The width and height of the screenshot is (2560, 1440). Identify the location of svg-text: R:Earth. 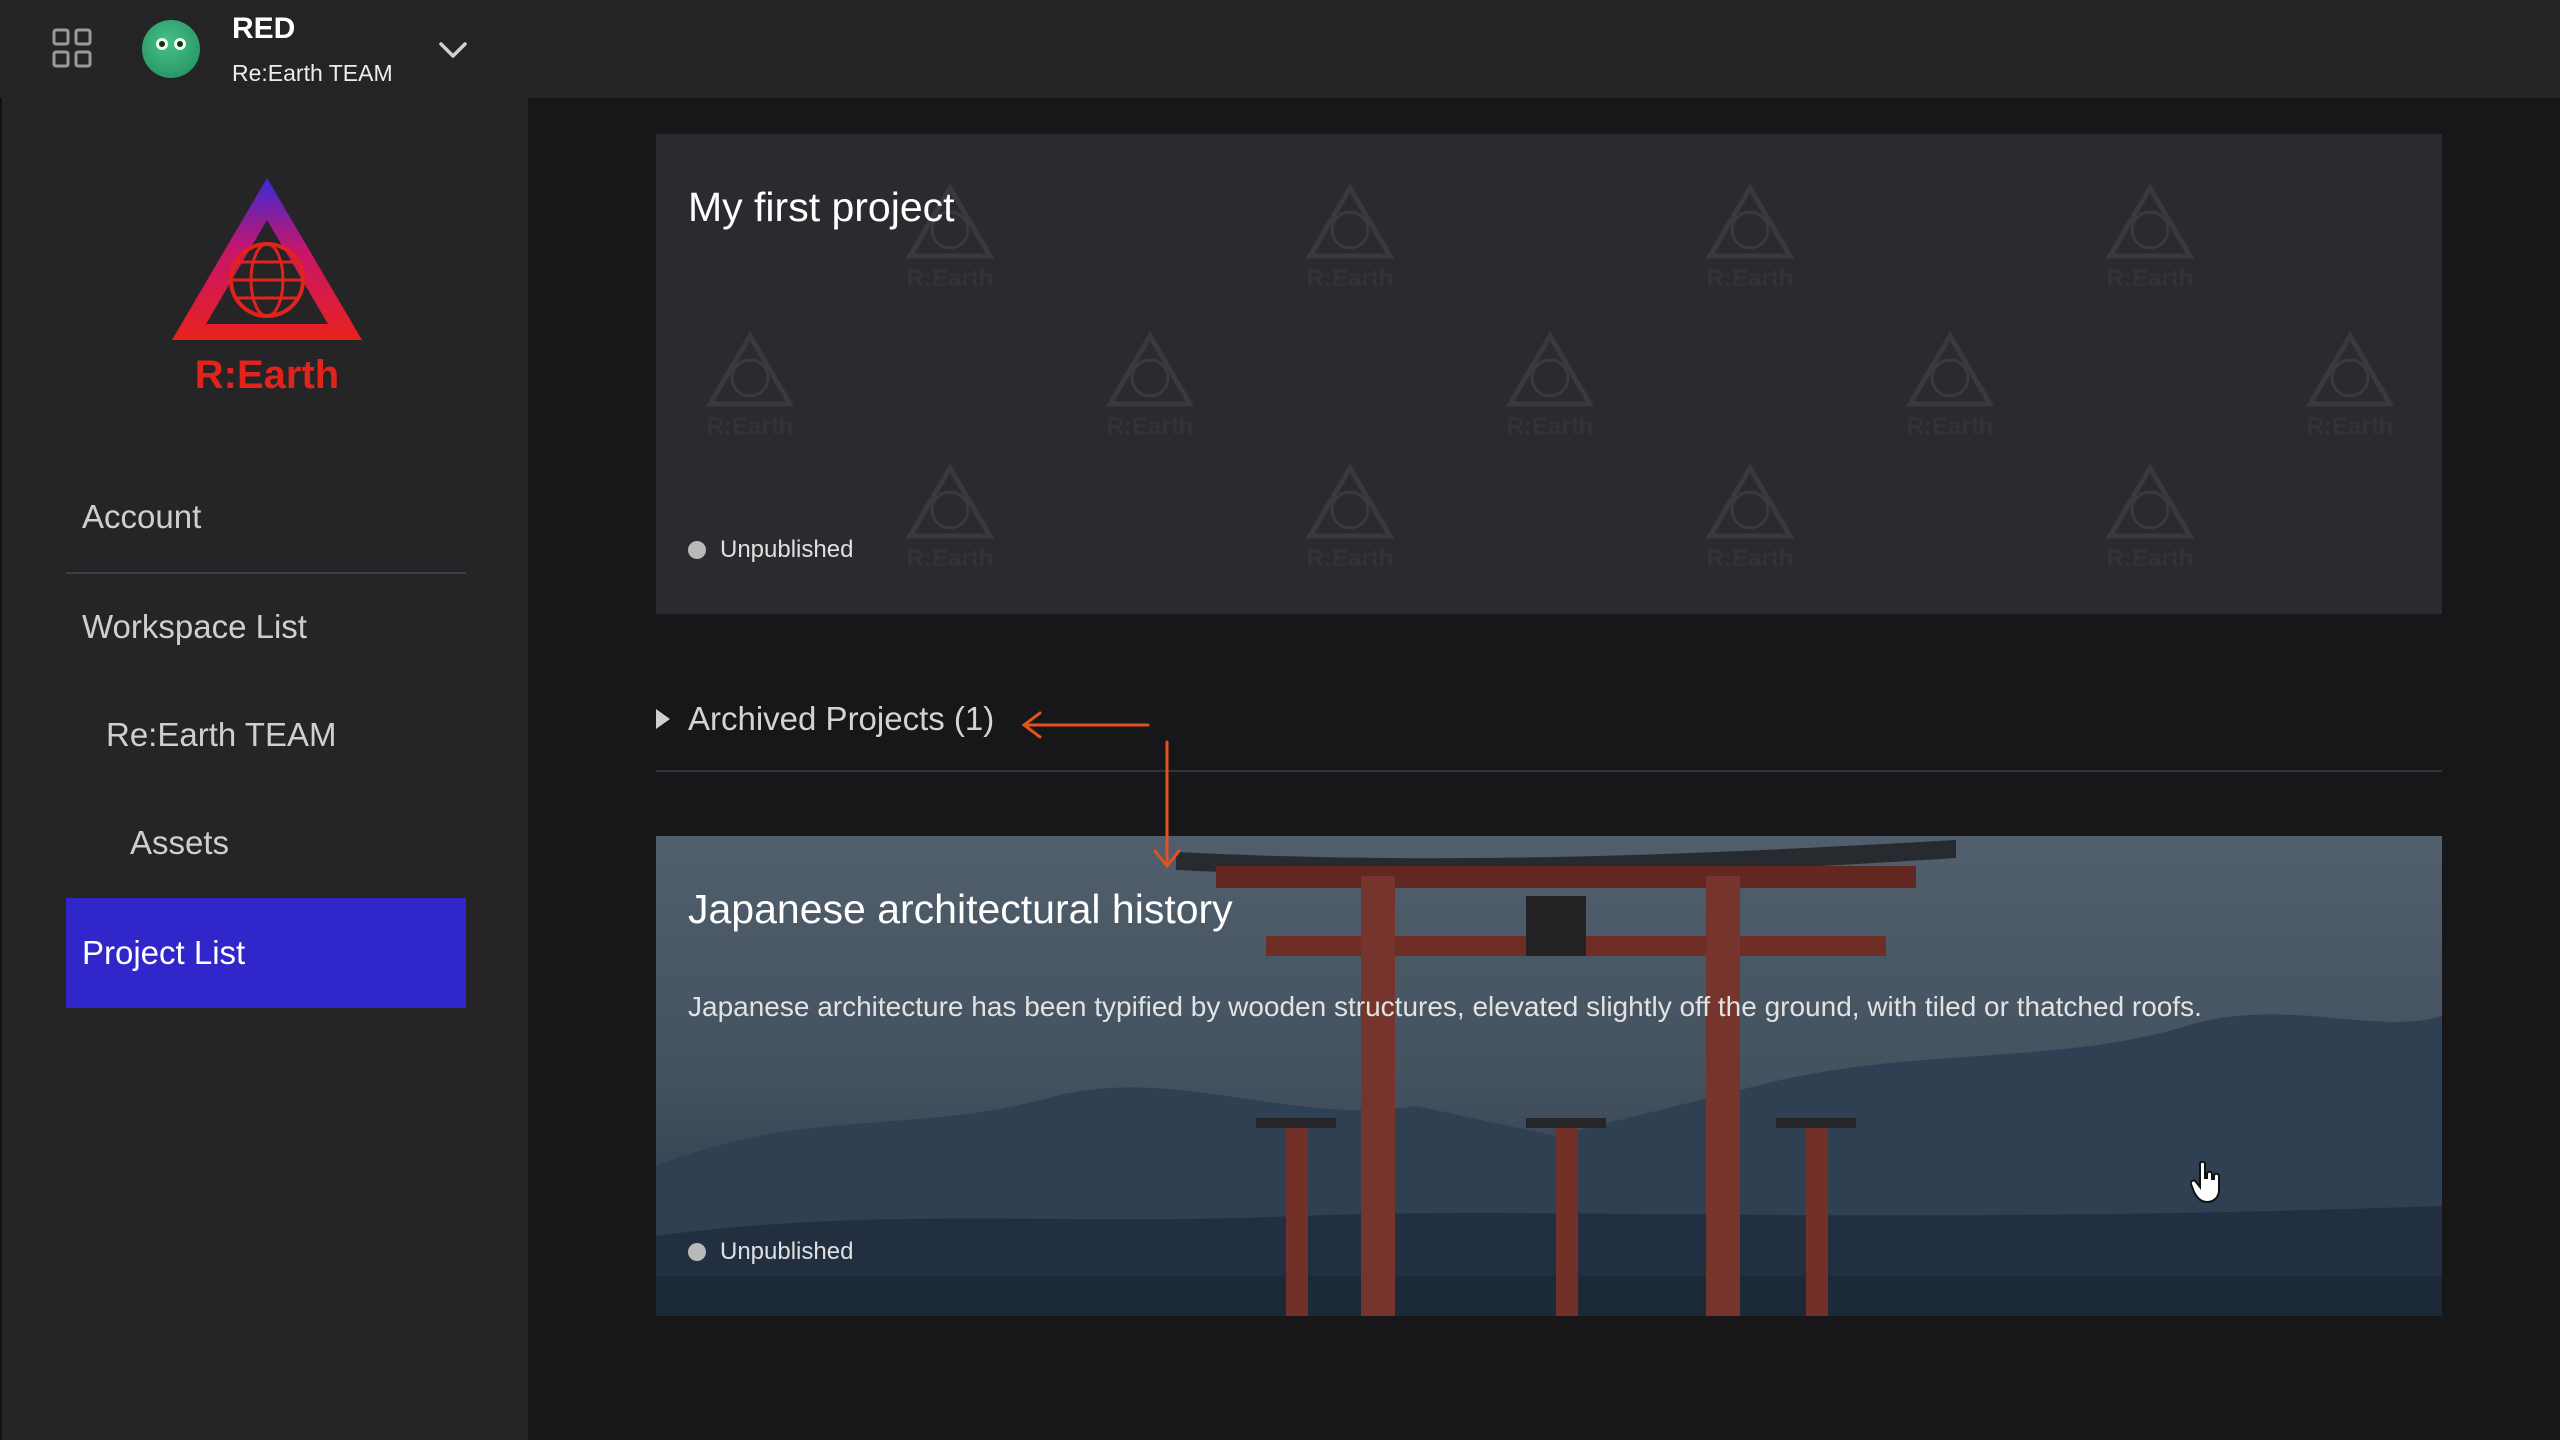
(267, 375).